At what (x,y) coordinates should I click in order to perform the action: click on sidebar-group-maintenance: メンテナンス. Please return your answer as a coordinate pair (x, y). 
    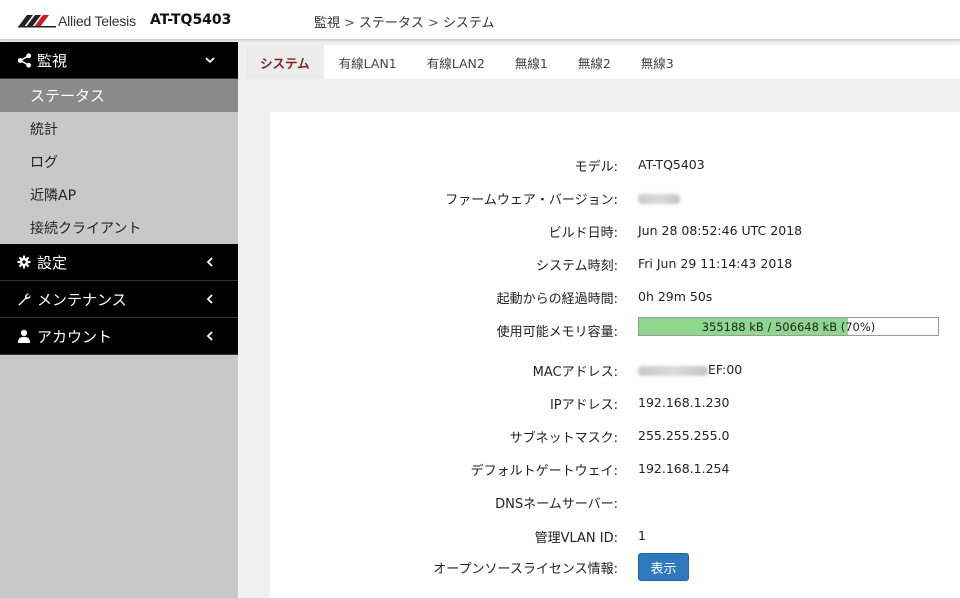
    Looking at the image, I should click on (119, 299).